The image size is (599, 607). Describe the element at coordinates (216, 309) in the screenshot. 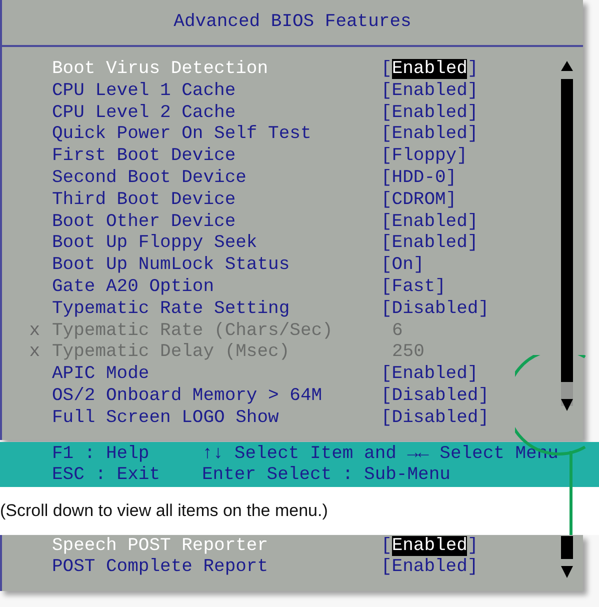

I see `setting-label: Typematic Rate Setting` at that location.